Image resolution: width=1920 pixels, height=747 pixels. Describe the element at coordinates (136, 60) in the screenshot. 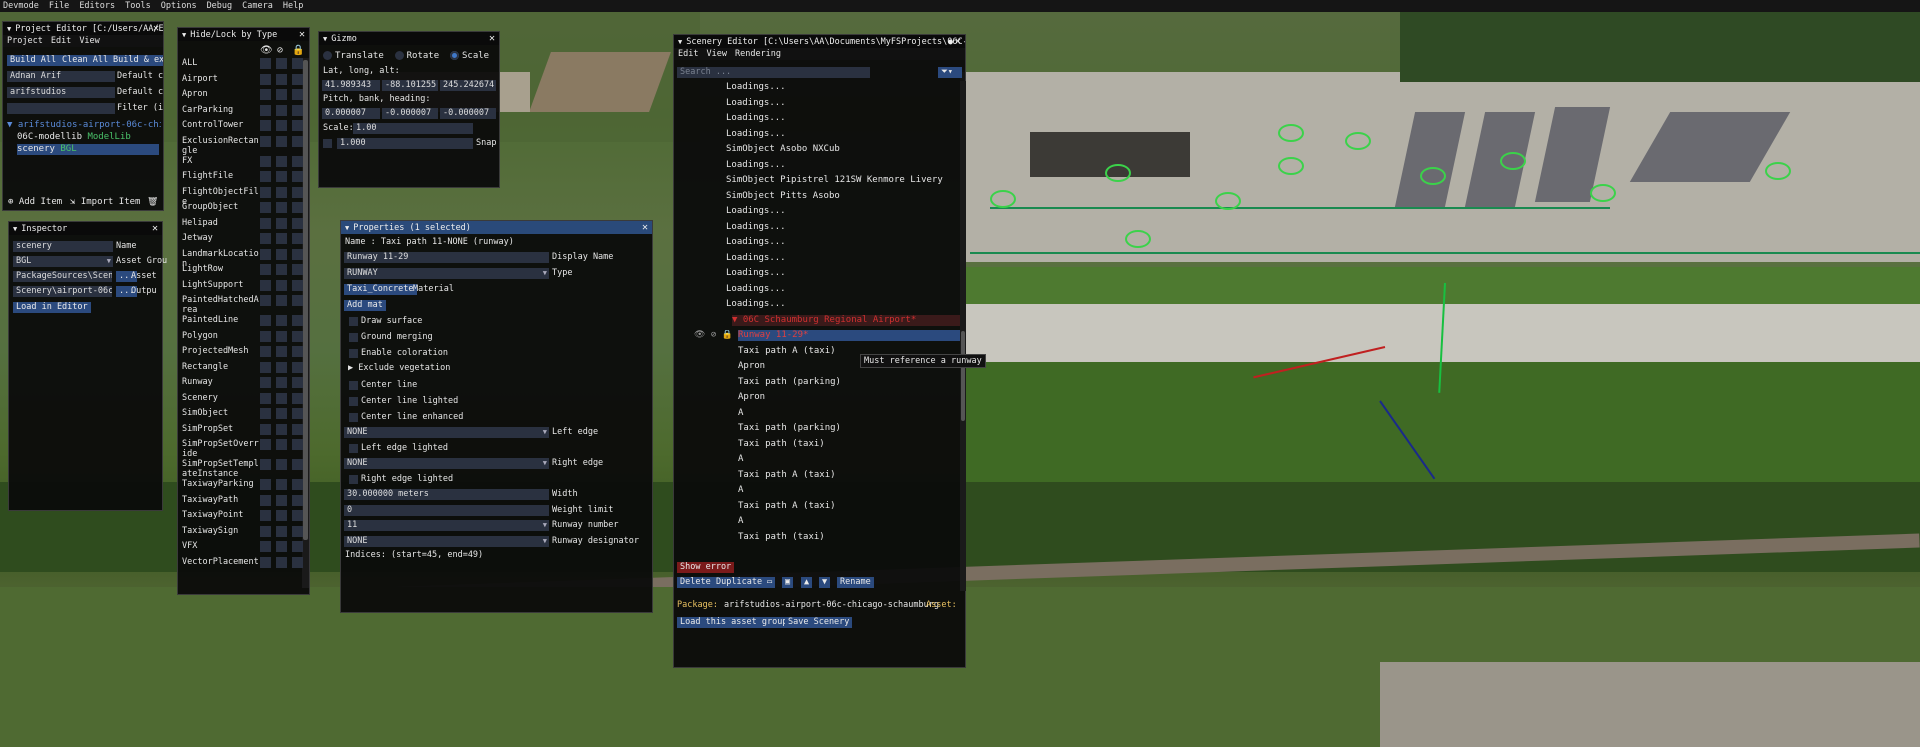

I see `build-export-button: Build & ex` at that location.